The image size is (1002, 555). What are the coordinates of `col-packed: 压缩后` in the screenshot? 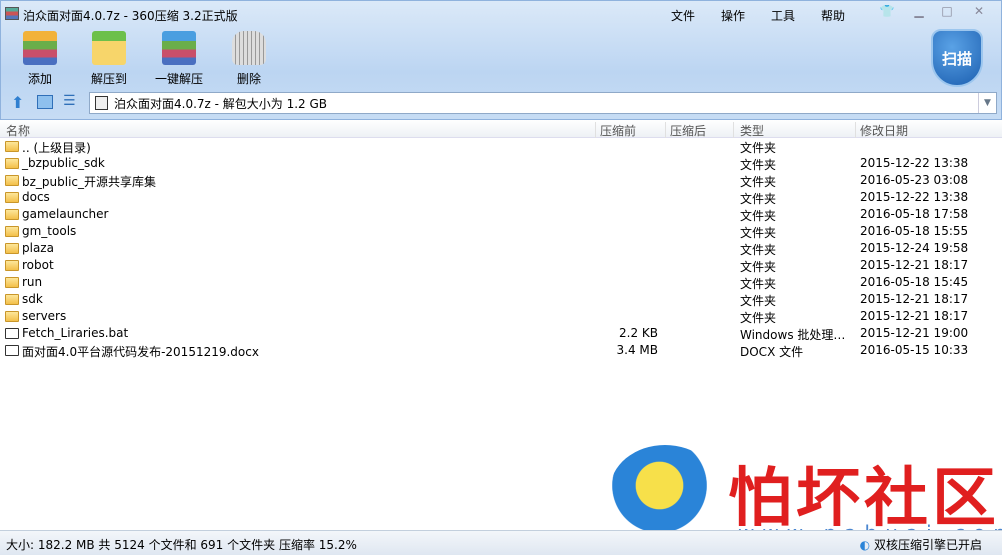 It's located at (702, 130).